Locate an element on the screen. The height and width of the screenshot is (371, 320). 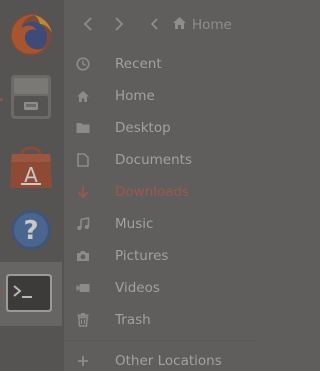
plus-icon is located at coordinates (83, 361).